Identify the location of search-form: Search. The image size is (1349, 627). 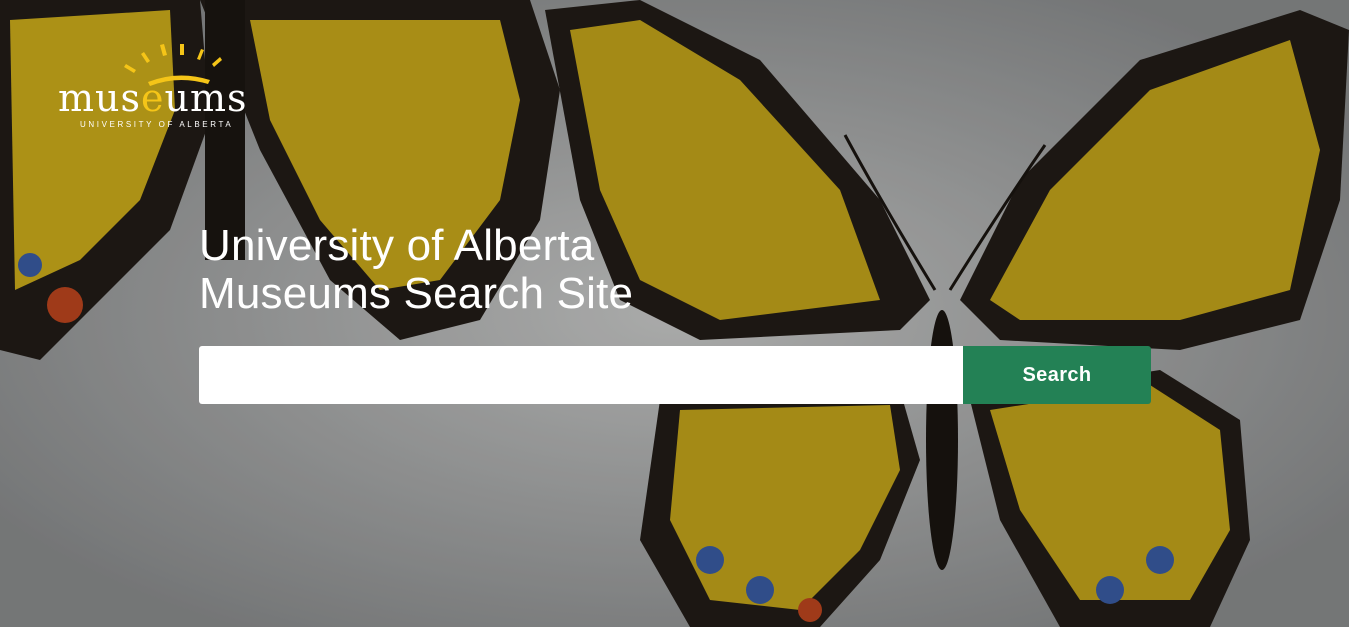
(675, 375).